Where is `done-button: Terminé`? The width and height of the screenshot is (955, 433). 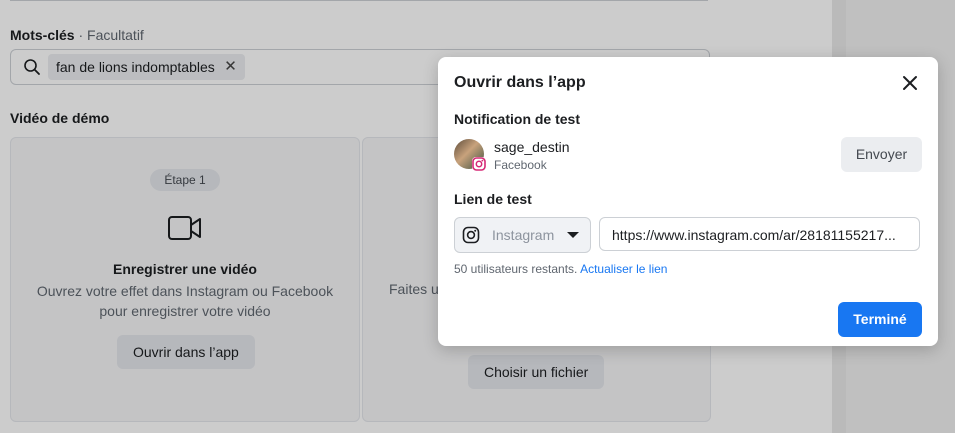
done-button: Terminé is located at coordinates (880, 319).